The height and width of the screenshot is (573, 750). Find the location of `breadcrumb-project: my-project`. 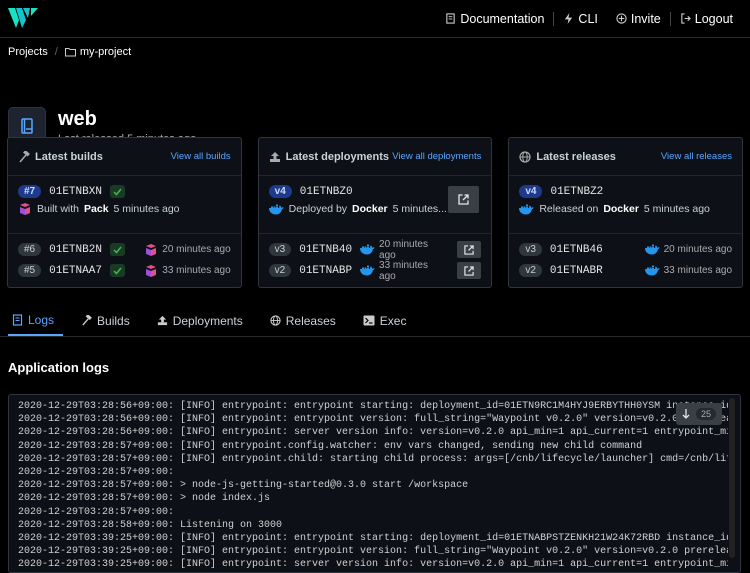

breadcrumb-project: my-project is located at coordinates (98, 52).